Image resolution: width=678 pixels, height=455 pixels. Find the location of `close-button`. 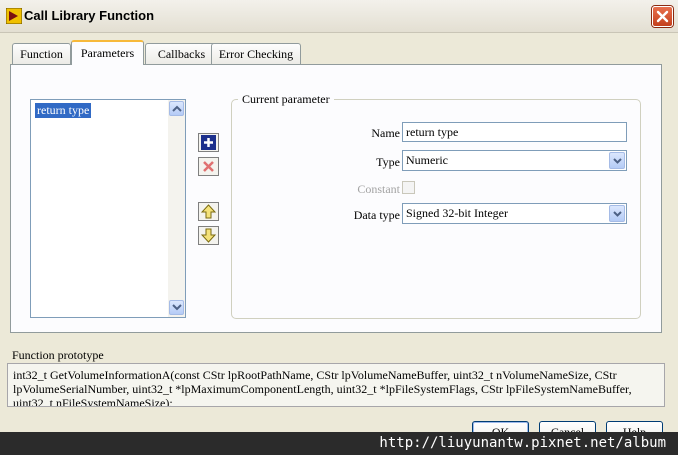

close-button is located at coordinates (662, 16).